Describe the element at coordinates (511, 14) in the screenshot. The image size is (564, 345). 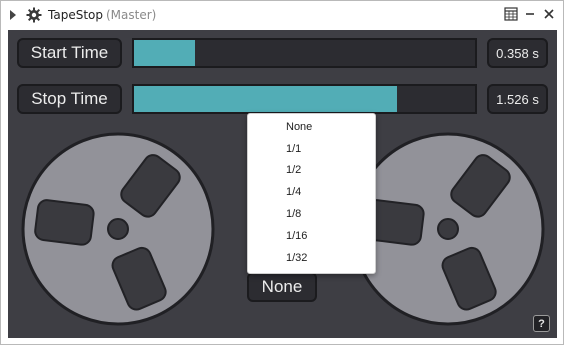
I see `grid-view-icon` at that location.